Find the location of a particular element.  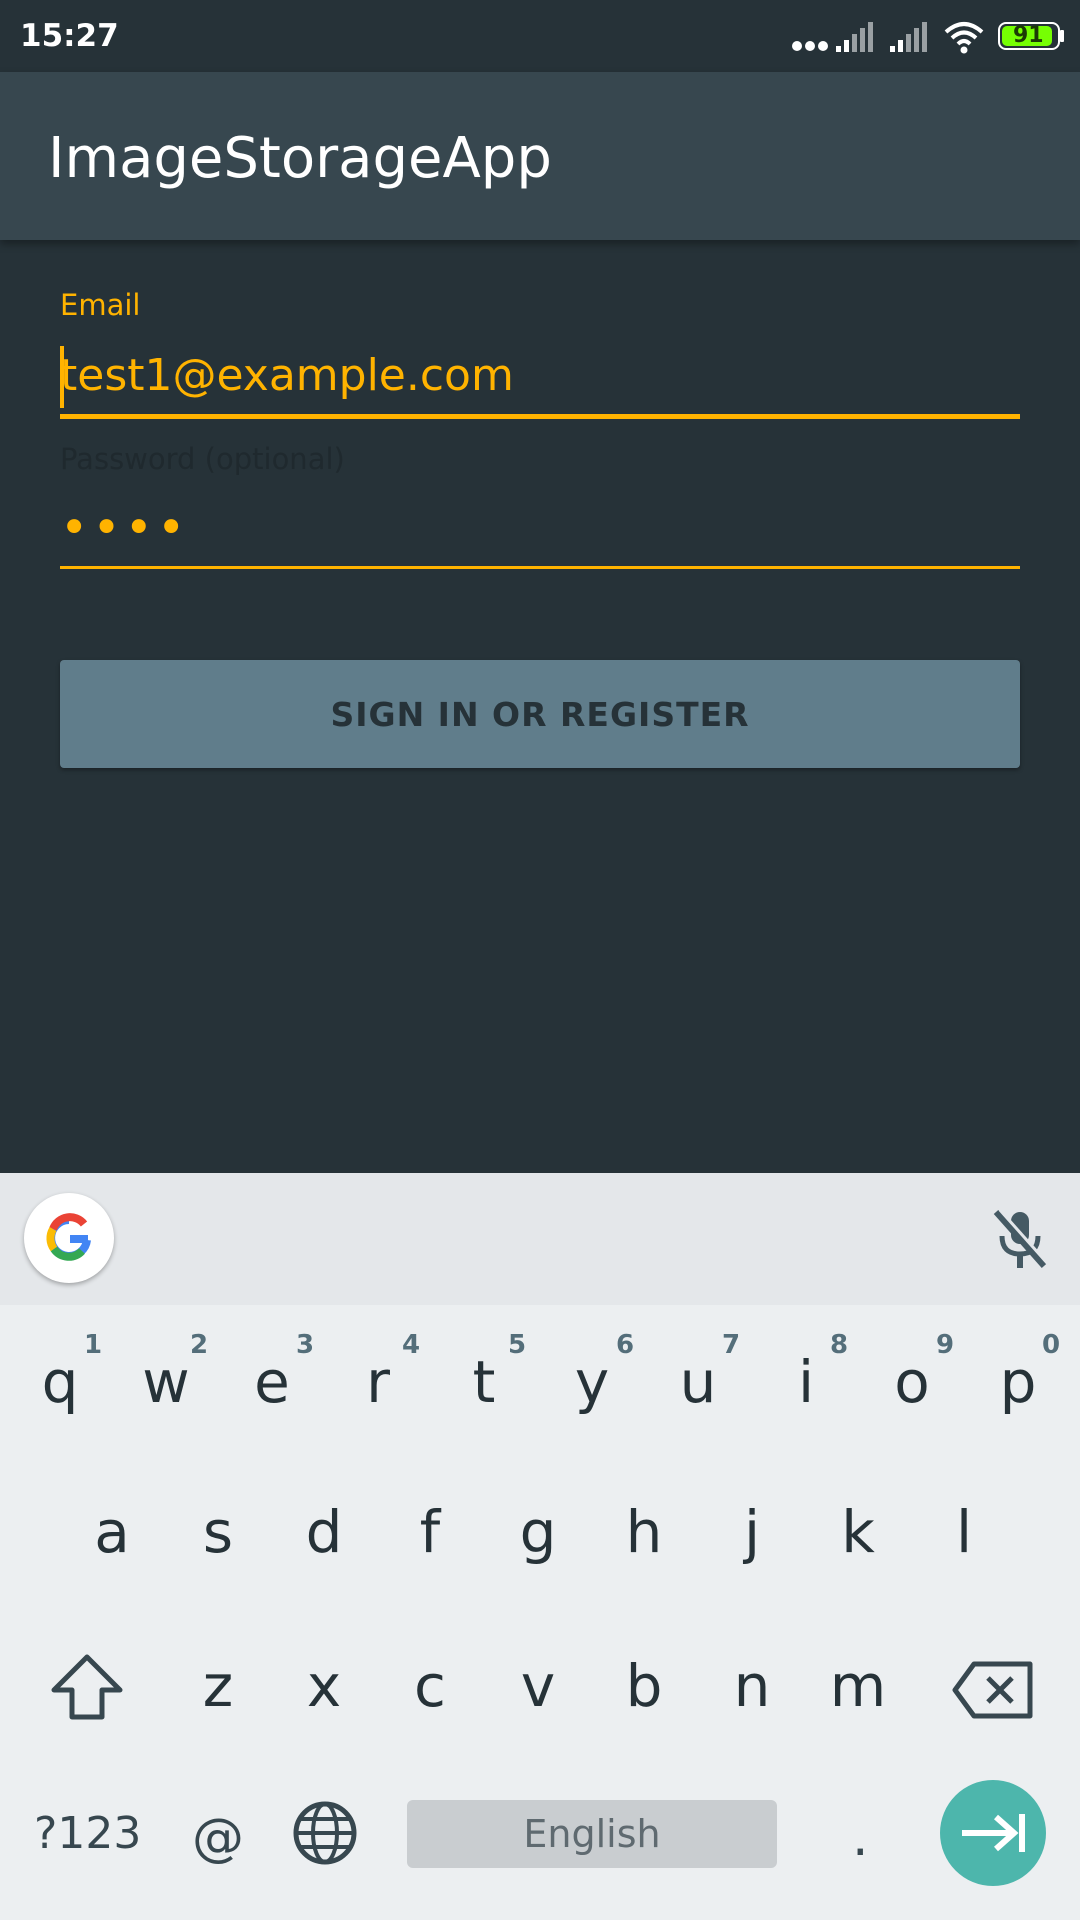

key-l: l is located at coordinates (964, 1532).